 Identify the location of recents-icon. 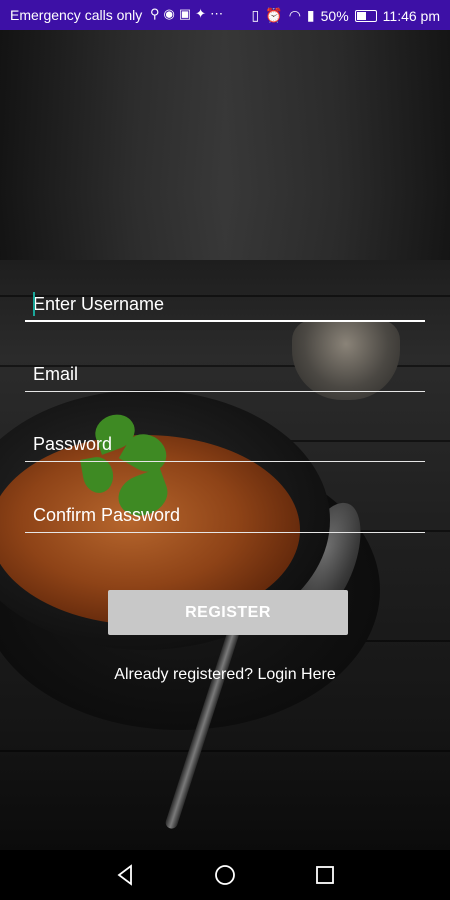
(325, 875).